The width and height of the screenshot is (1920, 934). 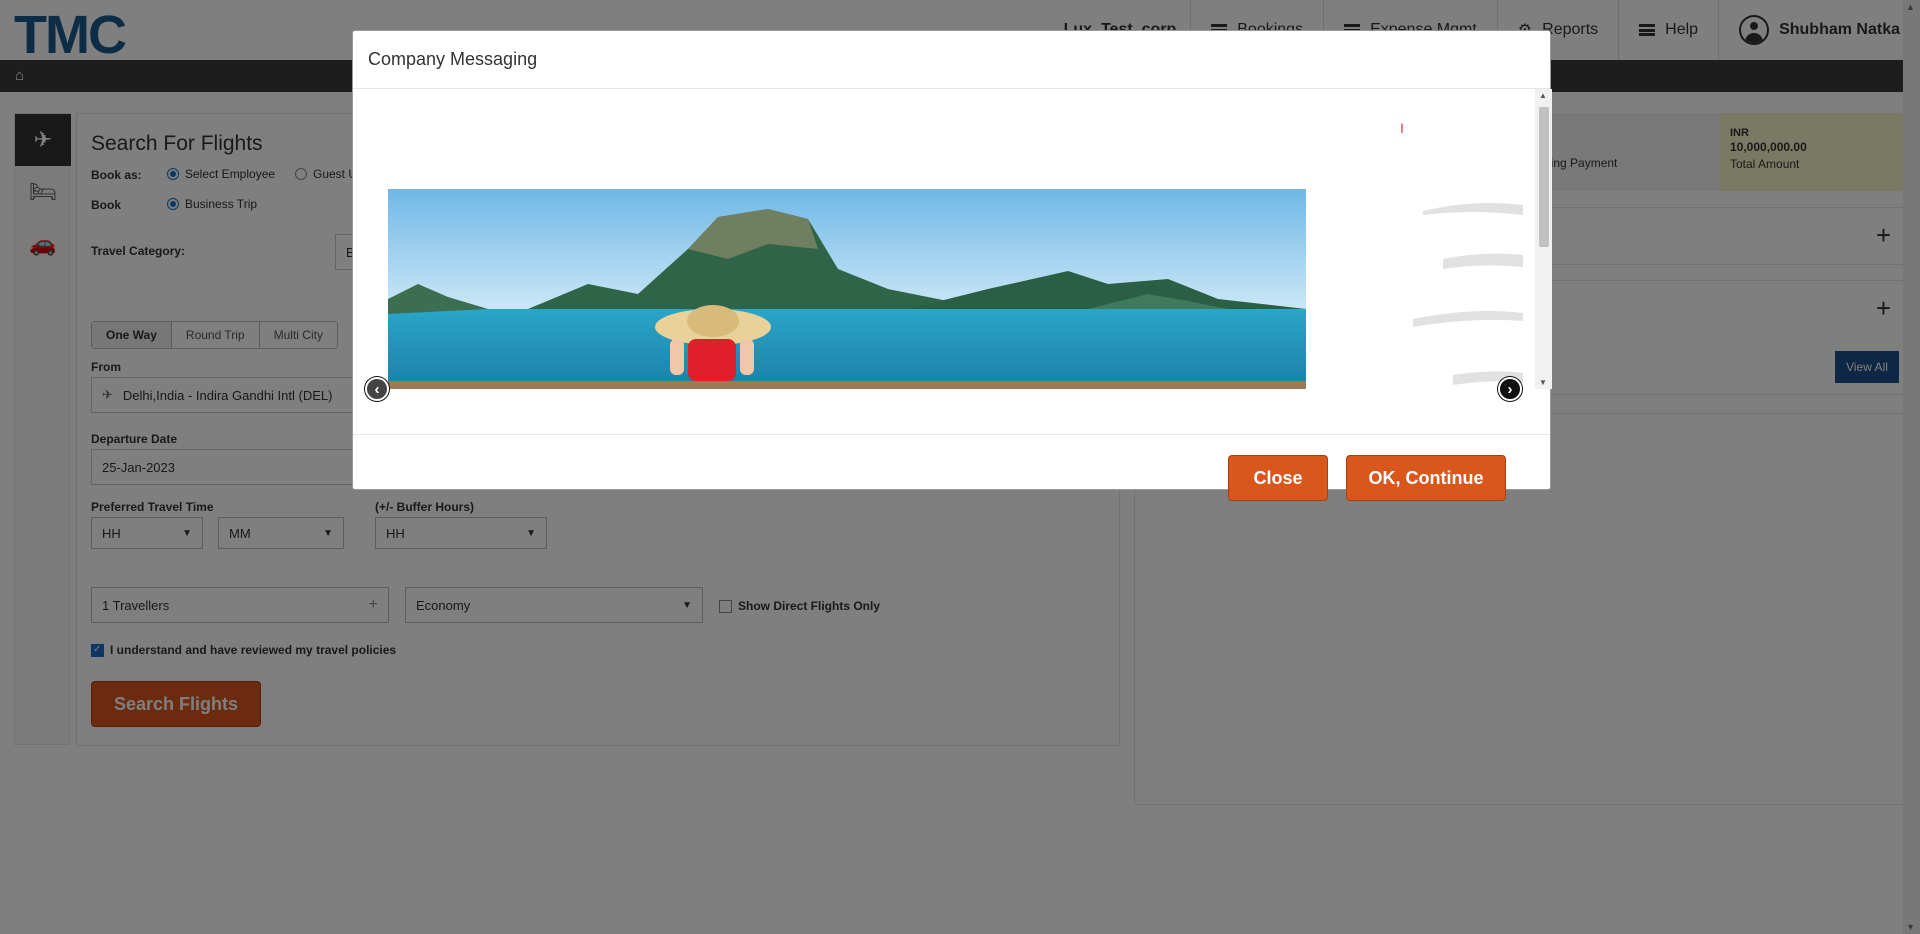 I want to click on red-text-fragment: I, so click(x=1402, y=128).